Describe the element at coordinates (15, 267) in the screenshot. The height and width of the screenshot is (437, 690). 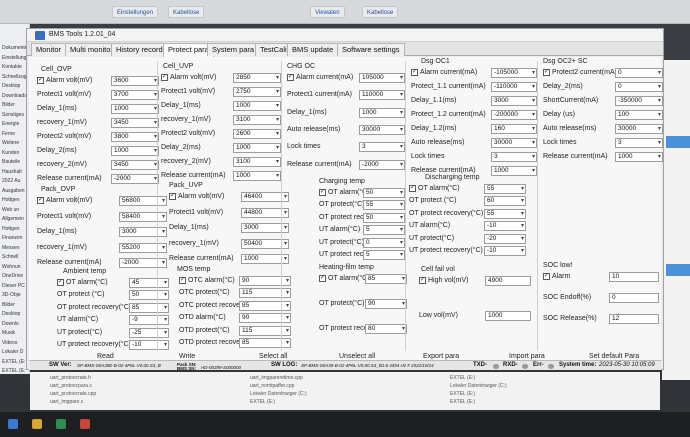
I see `side-panel-item: Wohnun` at that location.